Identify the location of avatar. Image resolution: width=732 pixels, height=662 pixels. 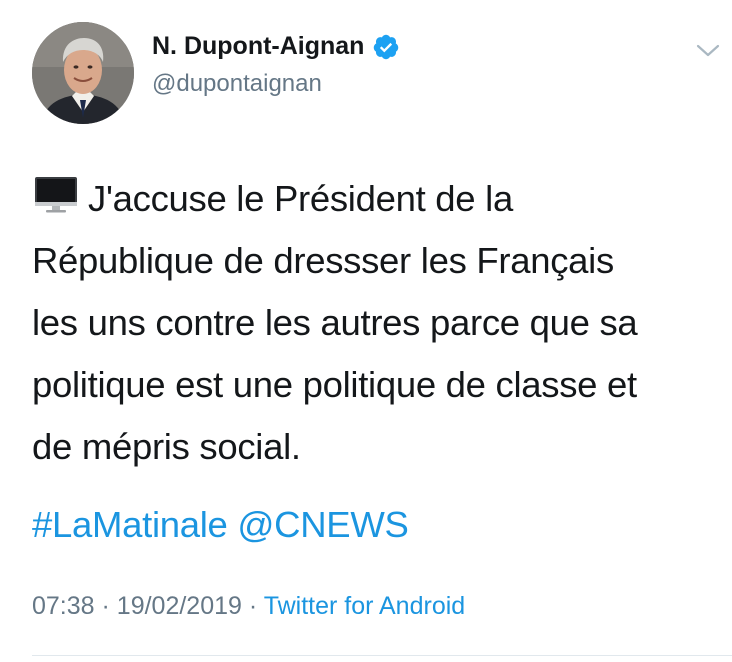
(83, 73).